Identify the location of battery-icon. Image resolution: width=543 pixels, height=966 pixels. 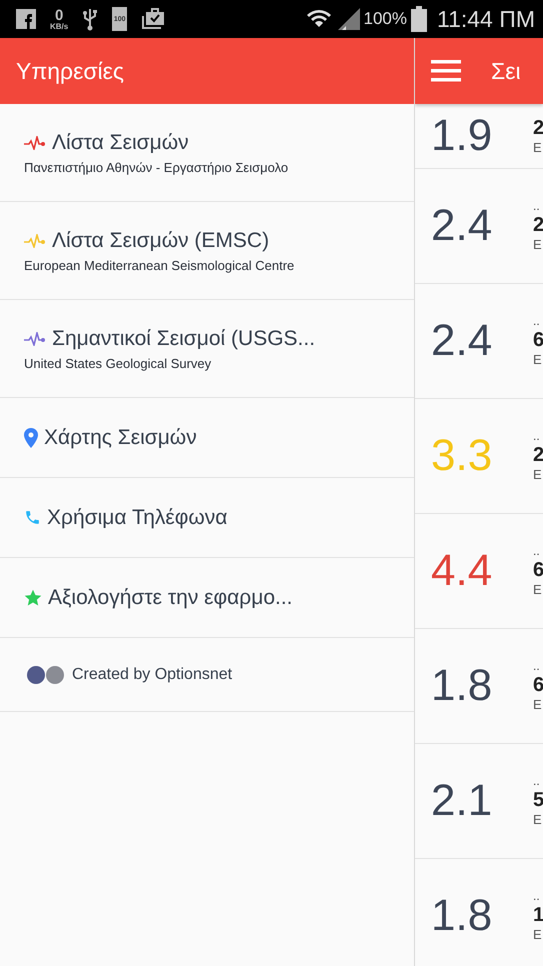
(418, 19).